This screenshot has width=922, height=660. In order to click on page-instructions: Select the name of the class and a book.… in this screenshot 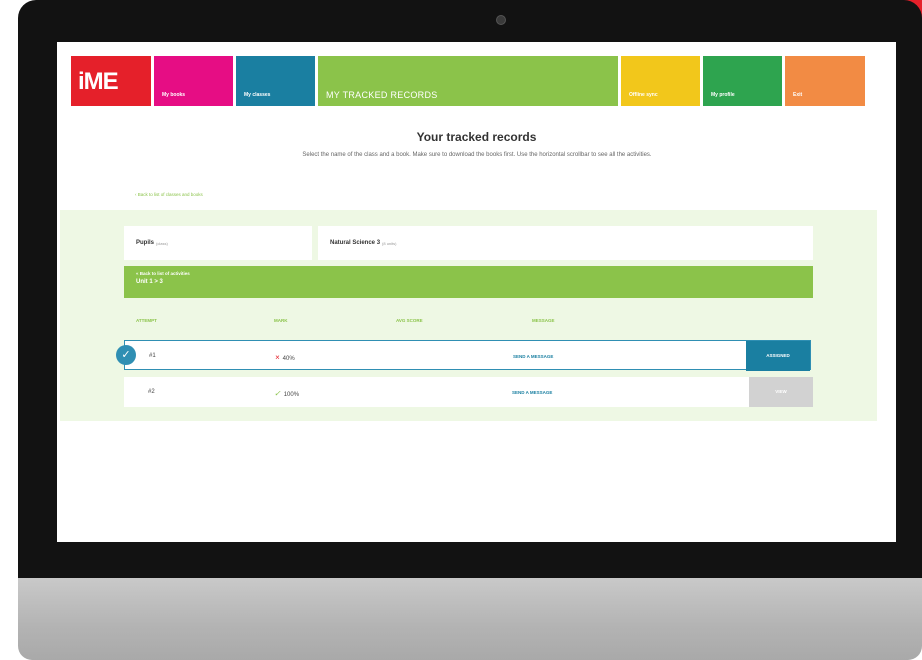, I will do `click(477, 155)`.